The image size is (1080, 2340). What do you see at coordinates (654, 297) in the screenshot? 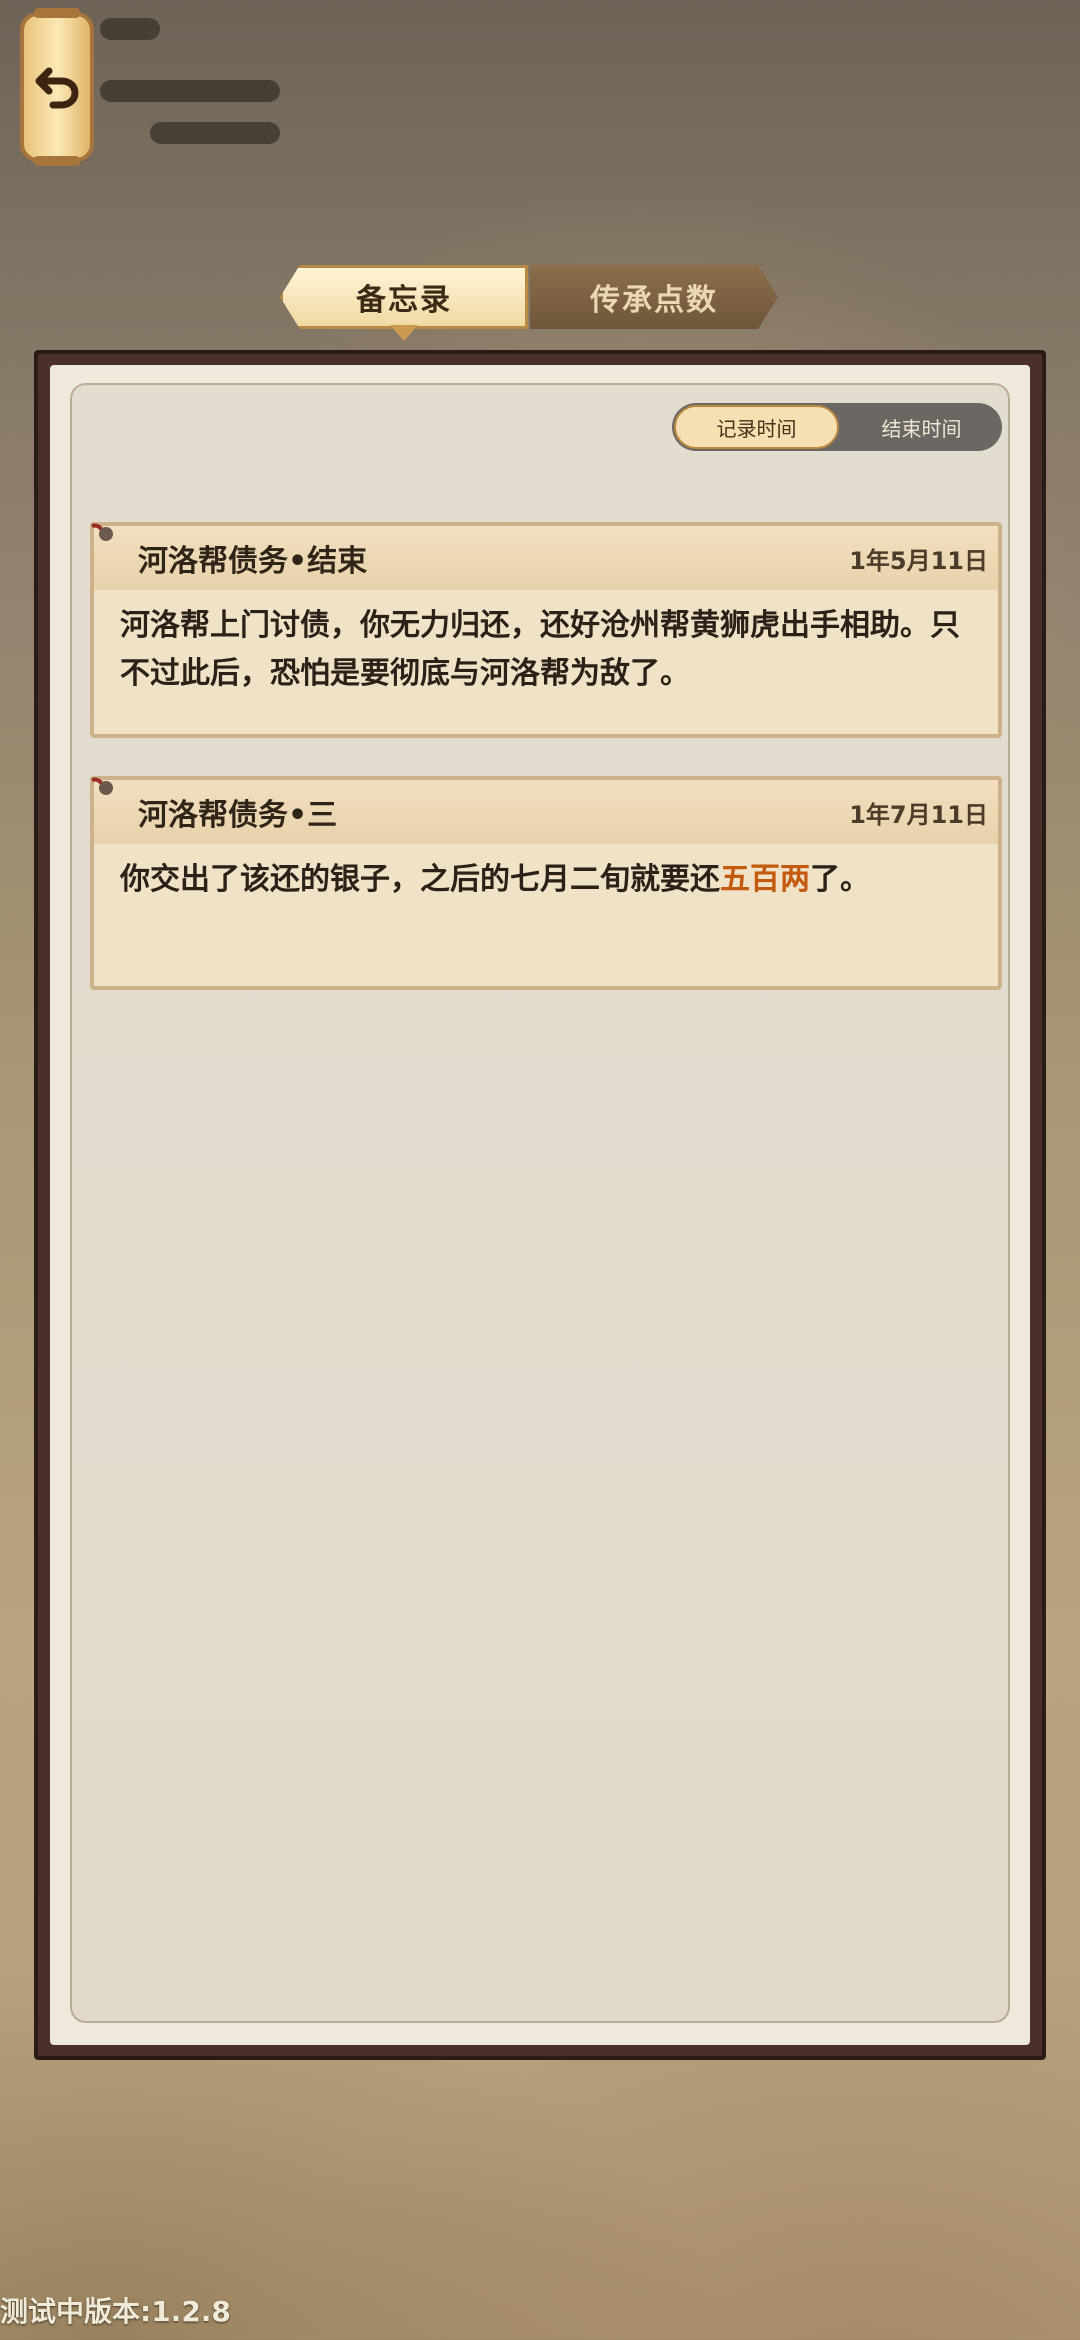
I see `tab-legacy-points: 传承点数` at bounding box center [654, 297].